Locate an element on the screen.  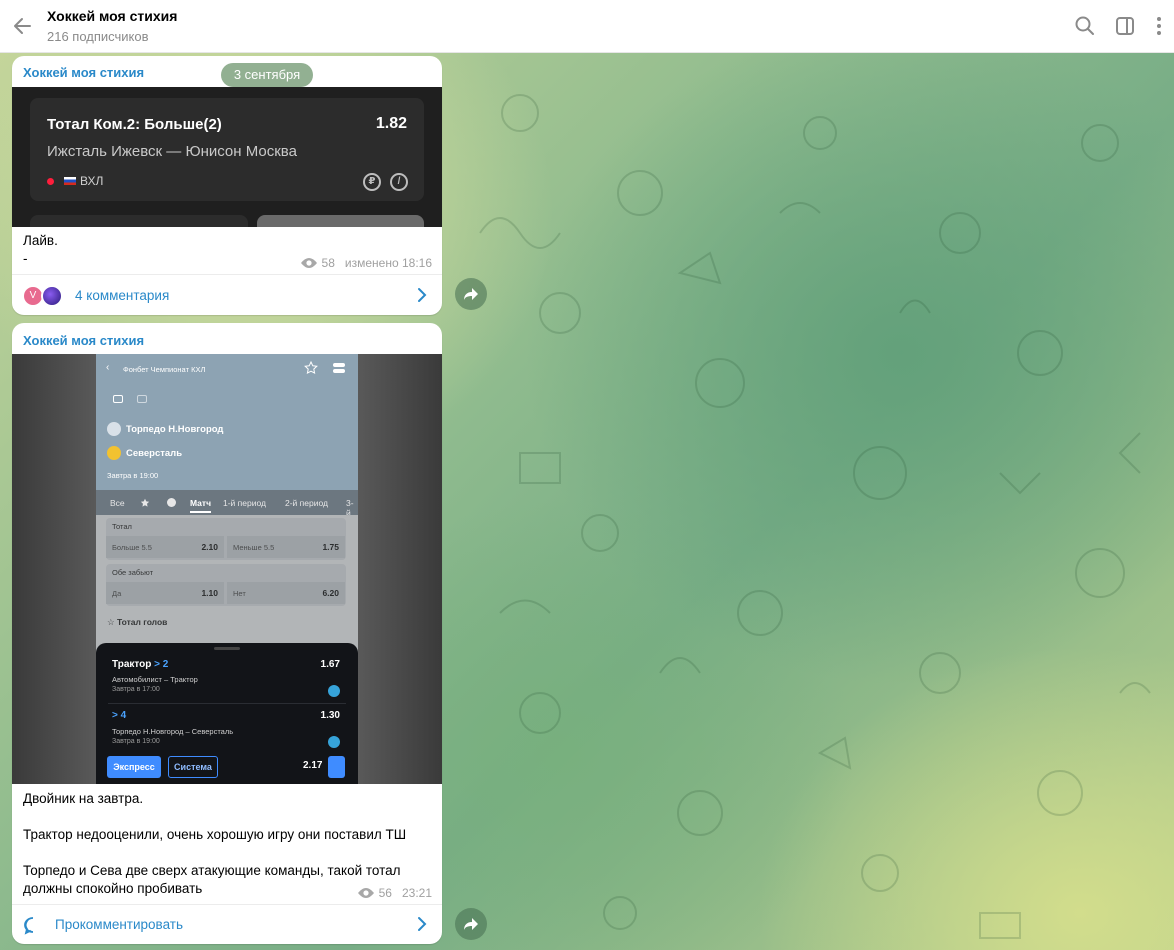
bet-match: Ижсталь Ижевск — Юнисон Москва is located at coordinates (172, 151).